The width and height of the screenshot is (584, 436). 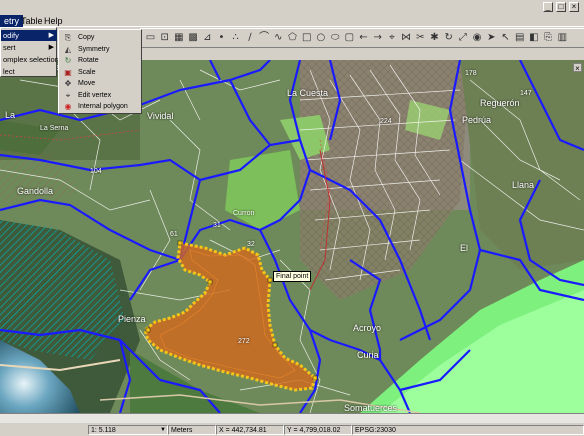 I want to click on submenu-item-label: Move, so click(x=87, y=83).